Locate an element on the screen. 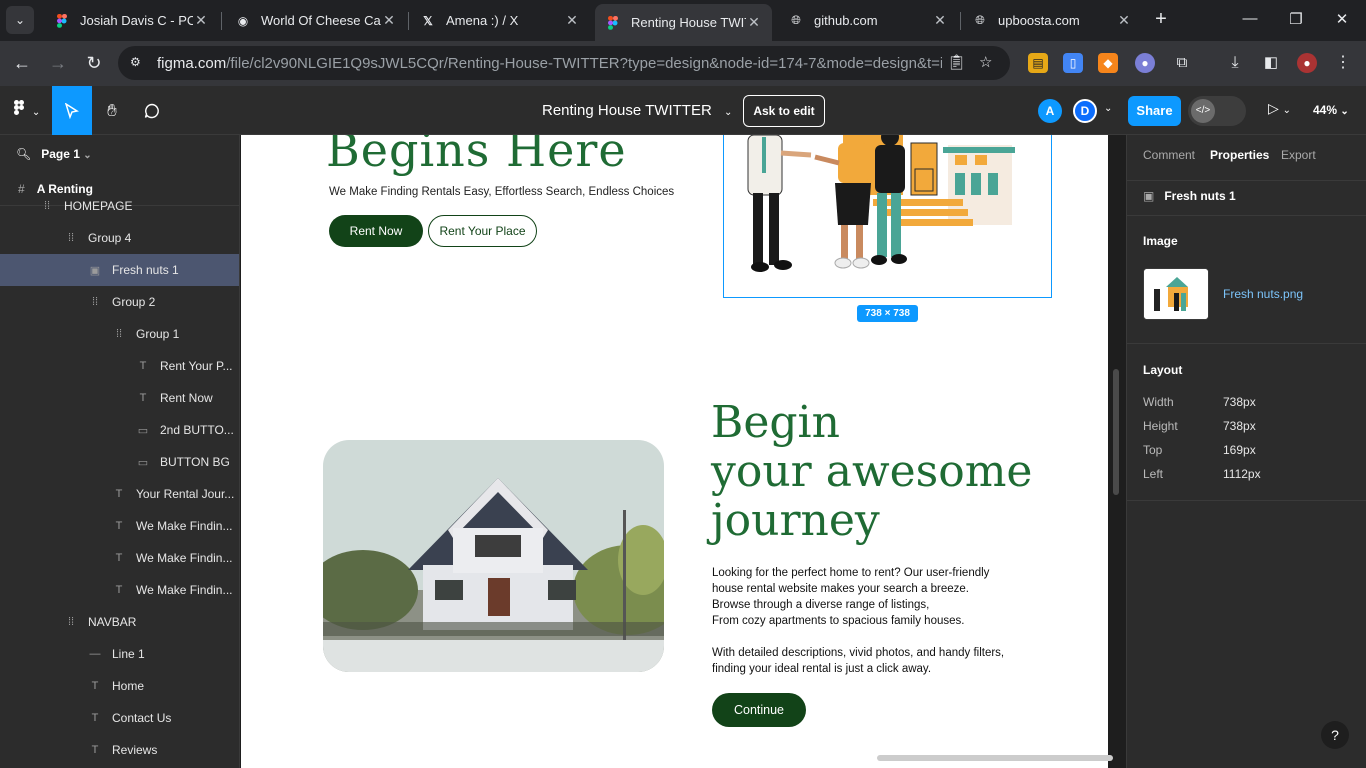 Image resolution: width=1366 pixels, height=768 pixels. image-thumbnail is located at coordinates (1176, 294).